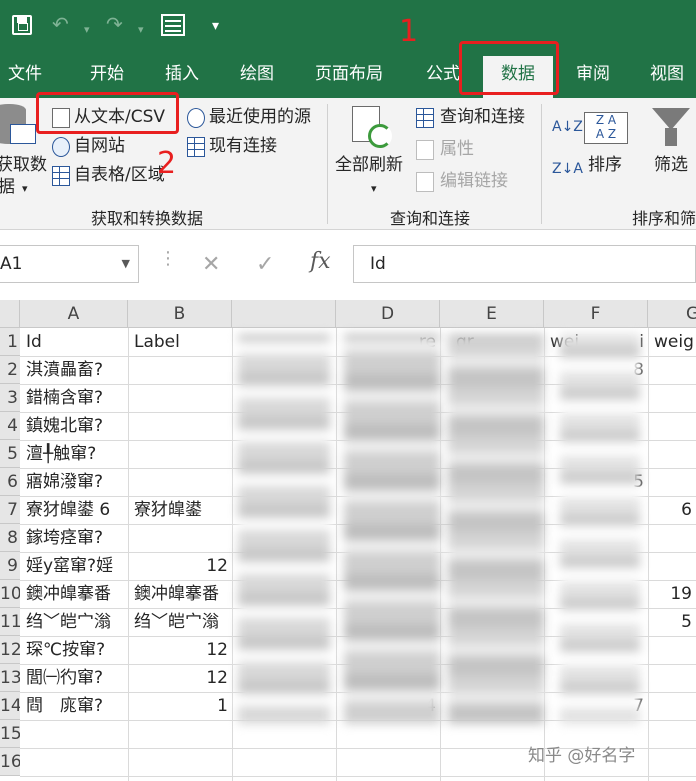 The width and height of the screenshot is (696, 781). I want to click on tab-page-layout: 页面布局, so click(349, 74).